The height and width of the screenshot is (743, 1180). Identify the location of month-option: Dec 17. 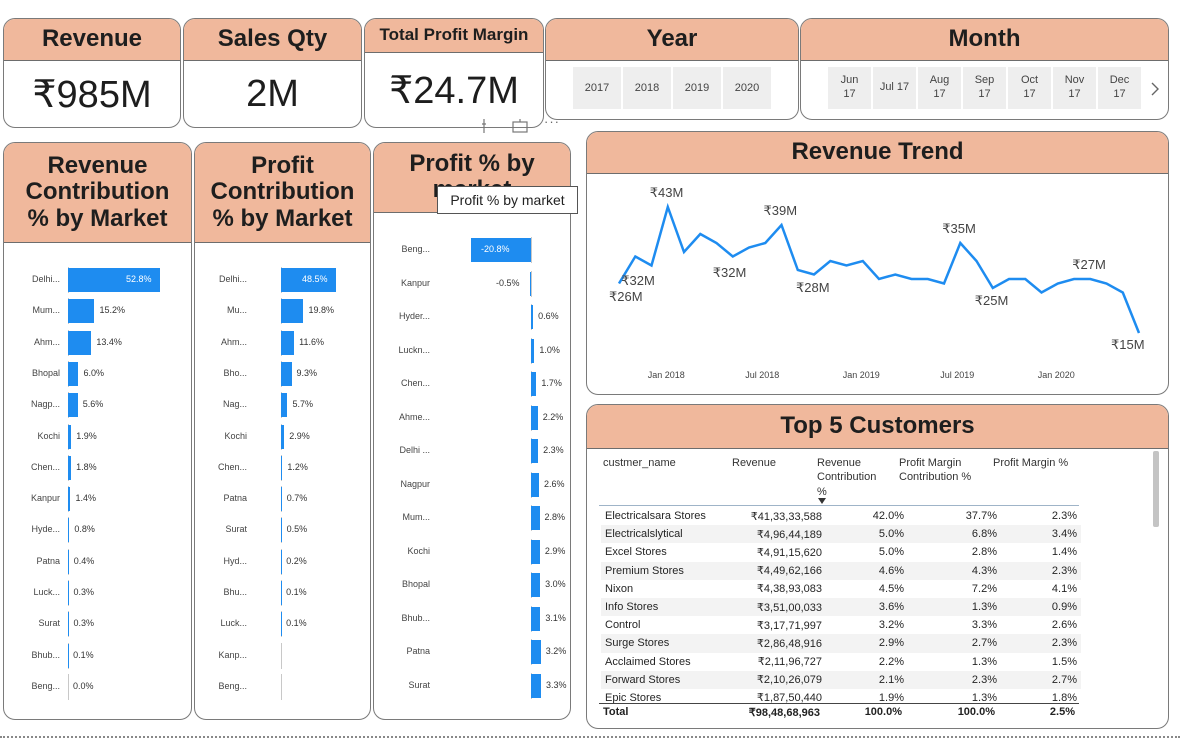
(1119, 88).